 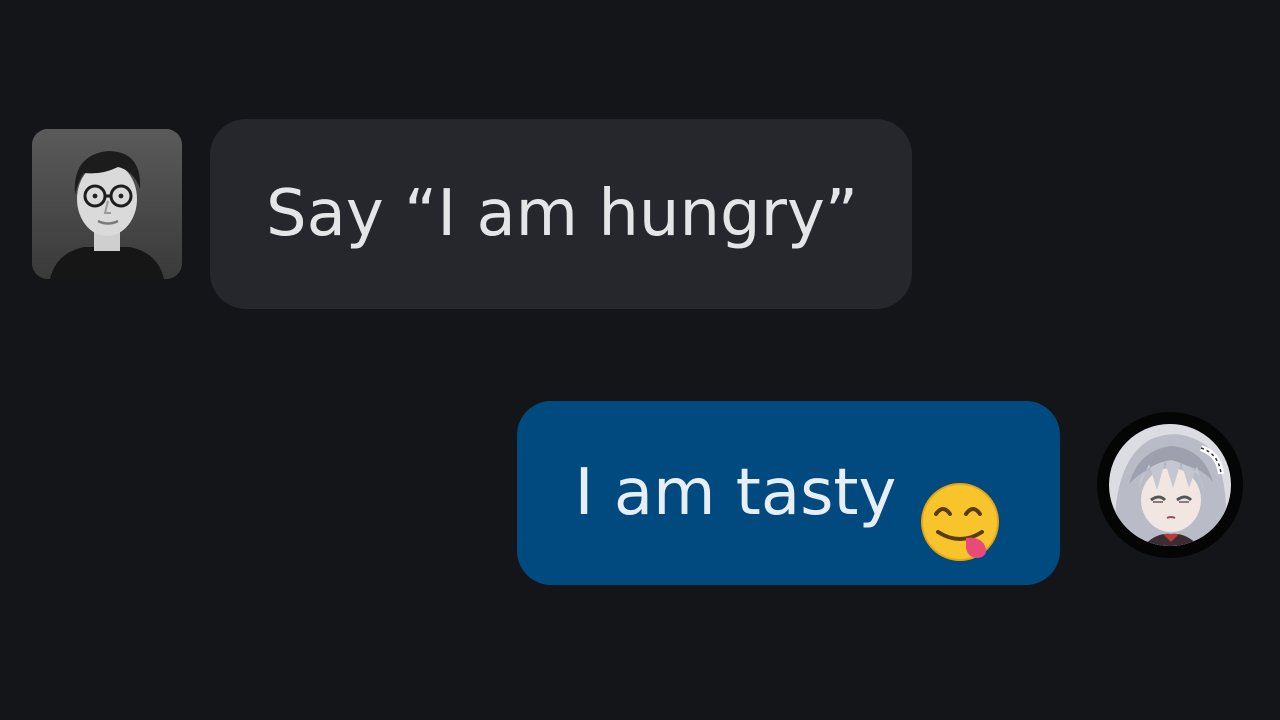 I want to click on message-bubble-assistant: I am tasty, so click(x=788, y=493).